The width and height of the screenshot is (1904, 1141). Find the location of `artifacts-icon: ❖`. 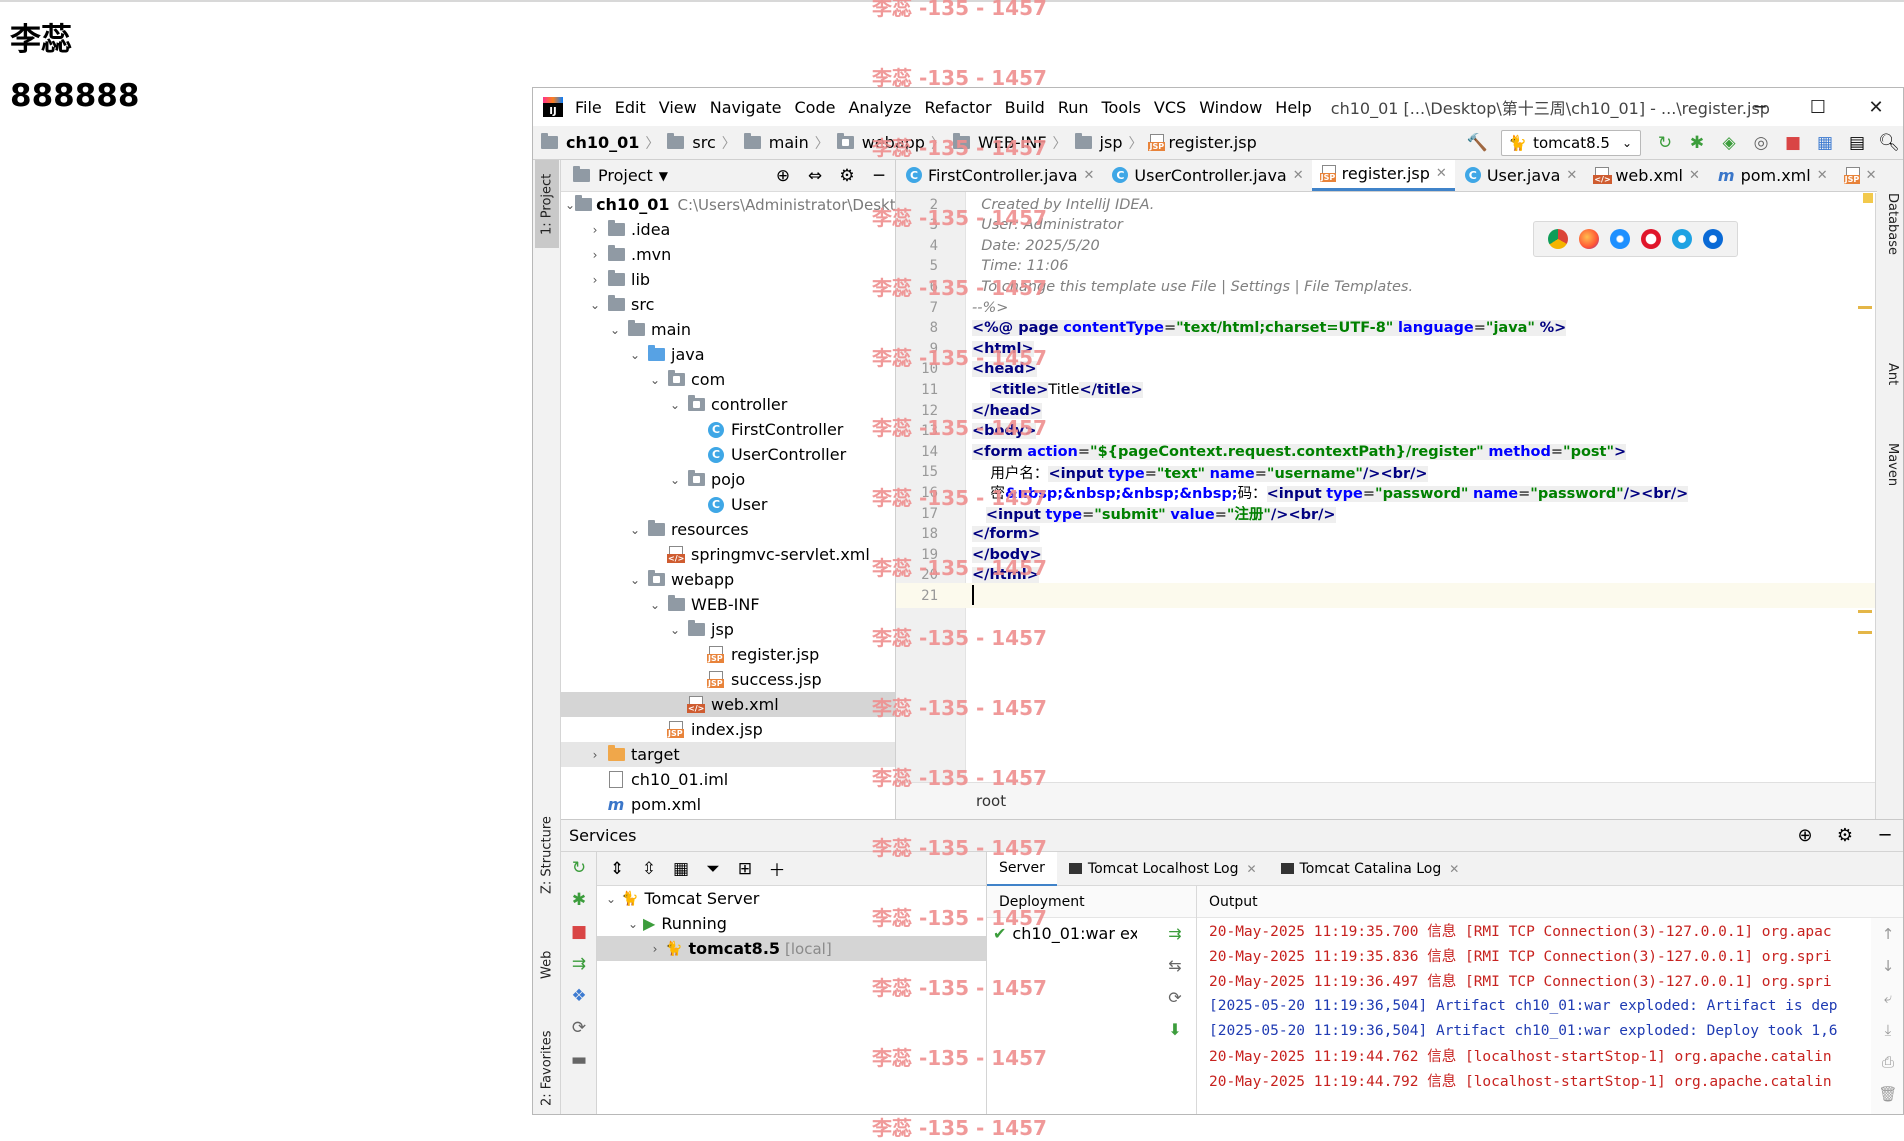

artifacts-icon: ❖ is located at coordinates (579, 996).